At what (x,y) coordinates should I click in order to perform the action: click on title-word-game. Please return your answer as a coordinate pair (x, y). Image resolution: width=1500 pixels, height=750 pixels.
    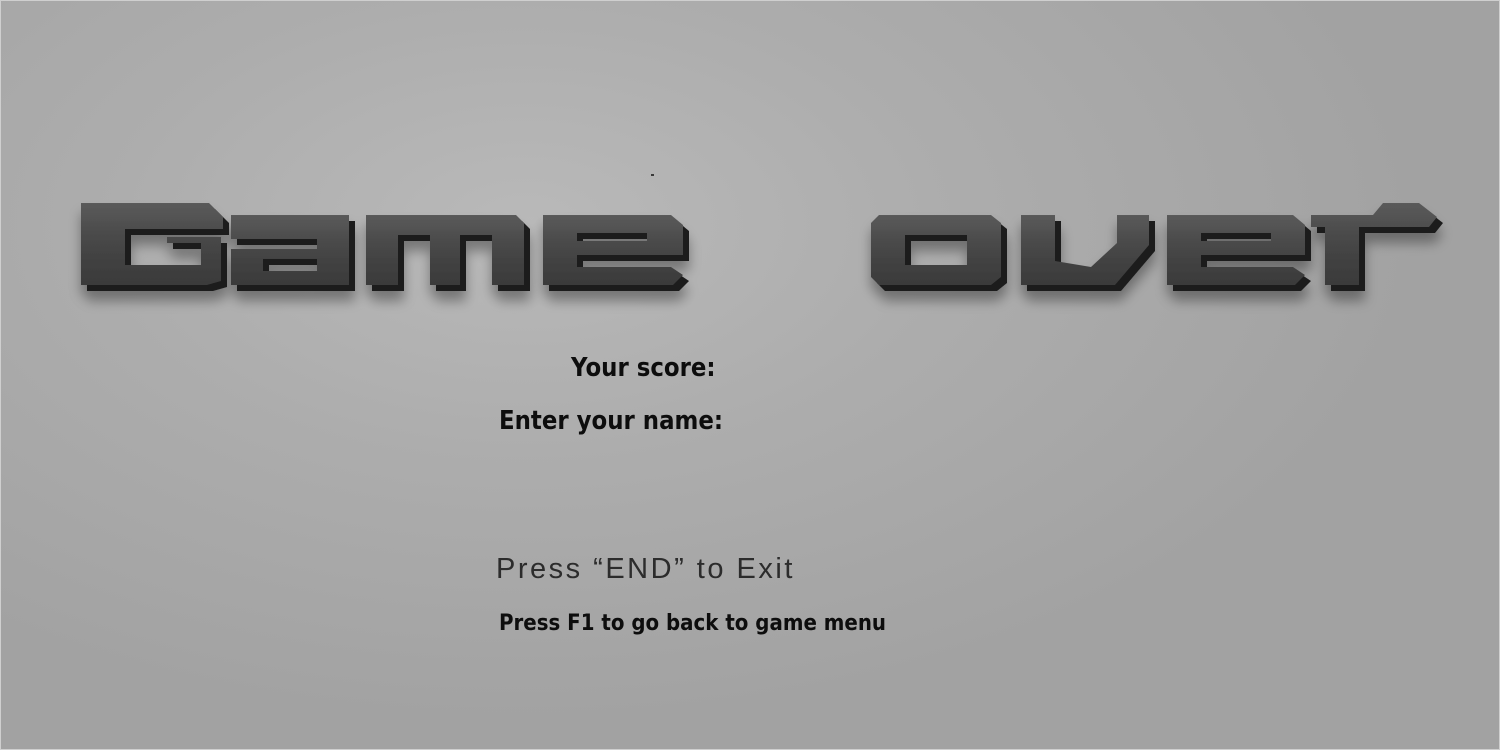
    Looking at the image, I should click on (385, 247).